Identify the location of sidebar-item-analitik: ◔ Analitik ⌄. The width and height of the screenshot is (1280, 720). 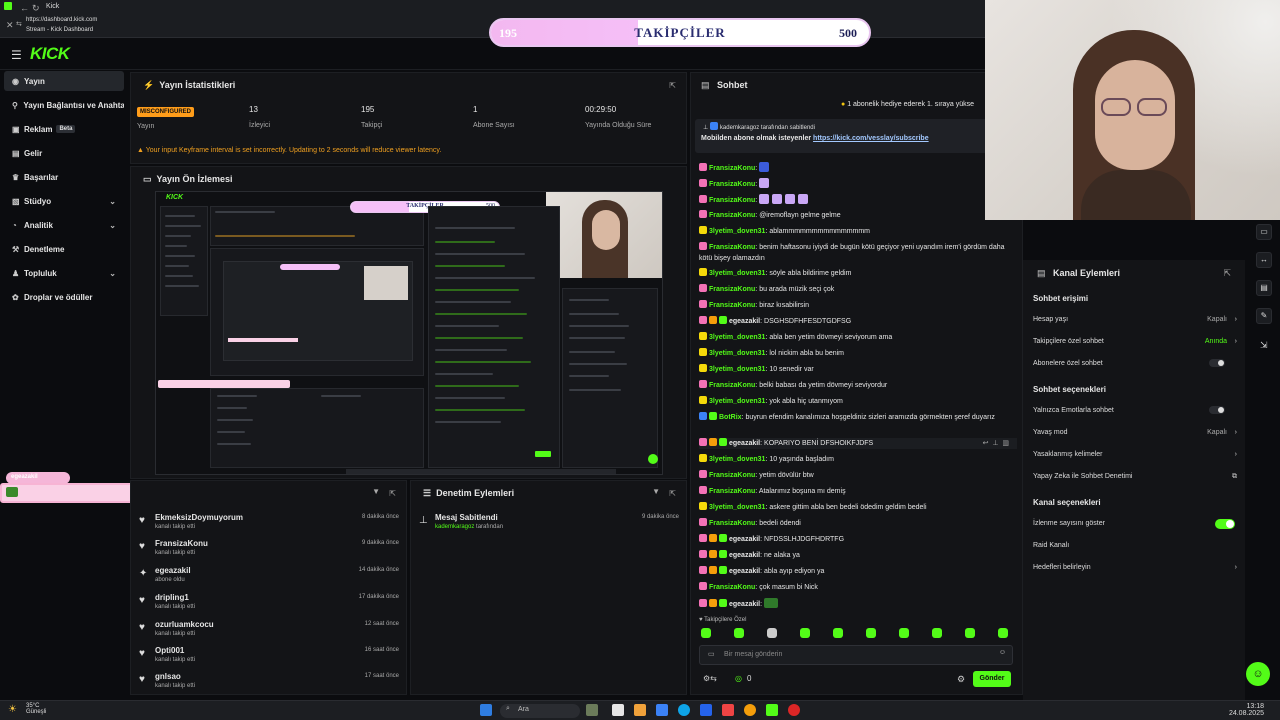
(64, 225).